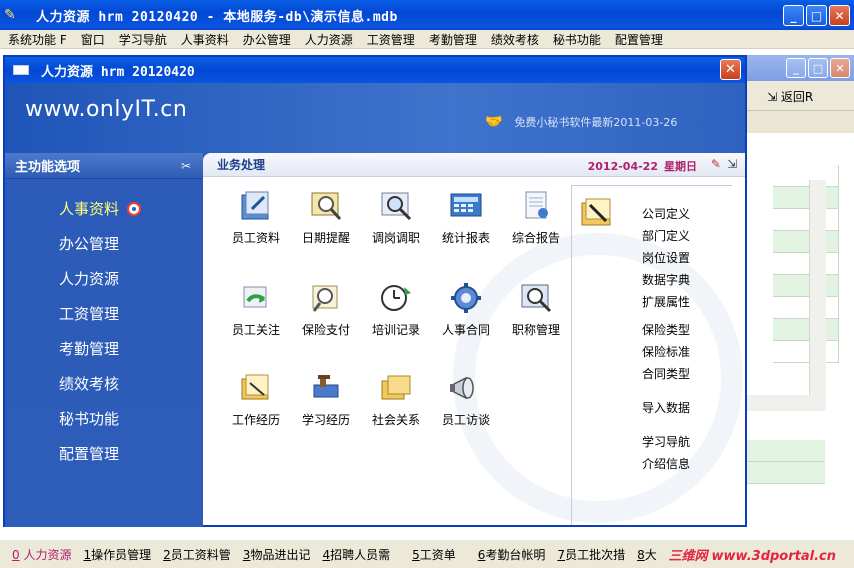 Image resolution: width=854 pixels, height=568 pixels. Describe the element at coordinates (104, 208) in the screenshot. I see `sidebar-item-personnel: 人事资料` at that location.